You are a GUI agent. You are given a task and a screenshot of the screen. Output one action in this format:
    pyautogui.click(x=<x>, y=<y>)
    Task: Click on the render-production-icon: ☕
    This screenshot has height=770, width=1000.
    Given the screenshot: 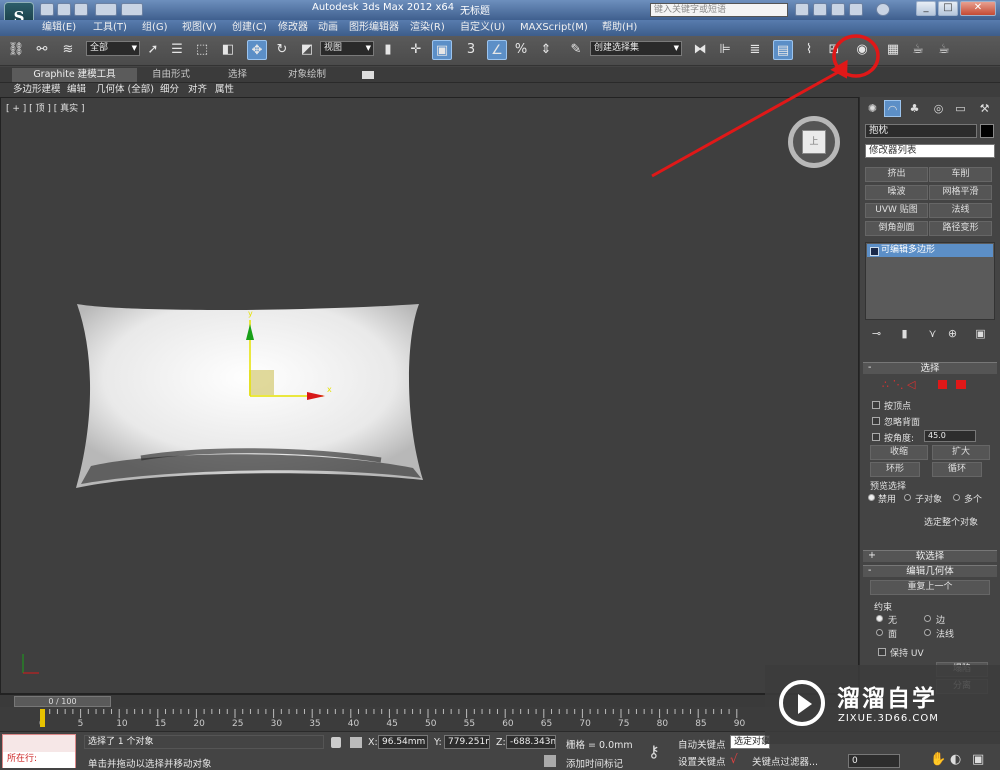 What is the action you would take?
    pyautogui.click(x=944, y=50)
    